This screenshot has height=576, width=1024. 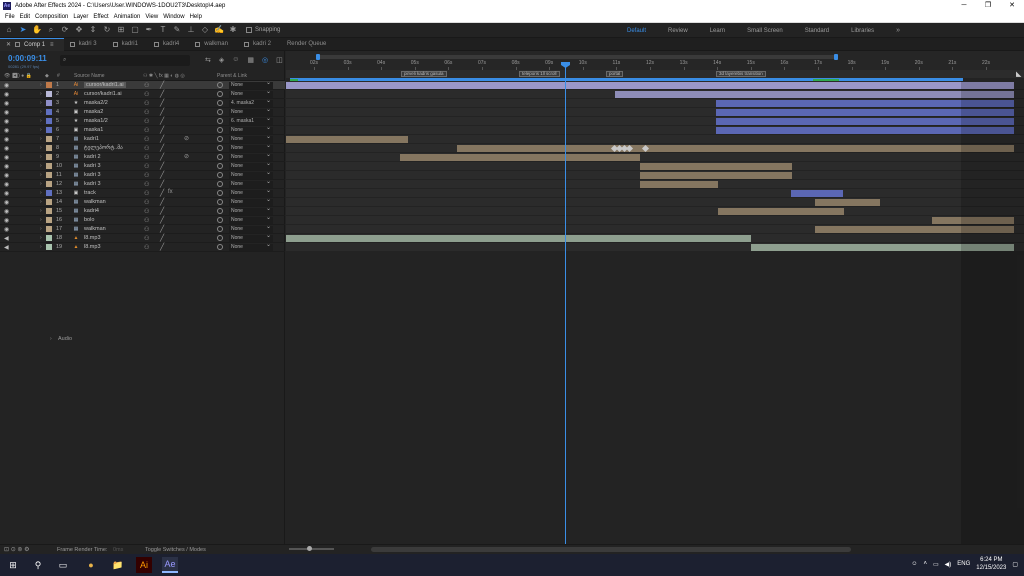 I want to click on layer-name: kadri1, so click(x=91, y=139).